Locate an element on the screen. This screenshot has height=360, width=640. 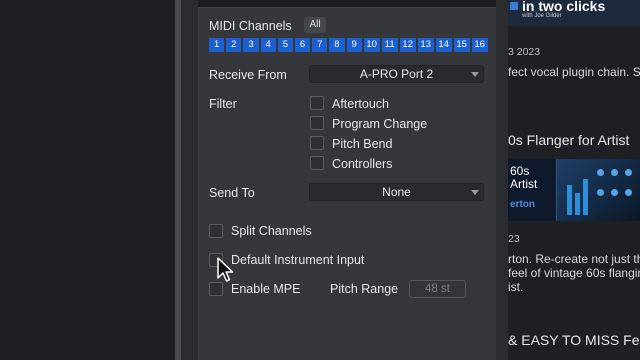
channel-button-11: 11 is located at coordinates (389, 45).